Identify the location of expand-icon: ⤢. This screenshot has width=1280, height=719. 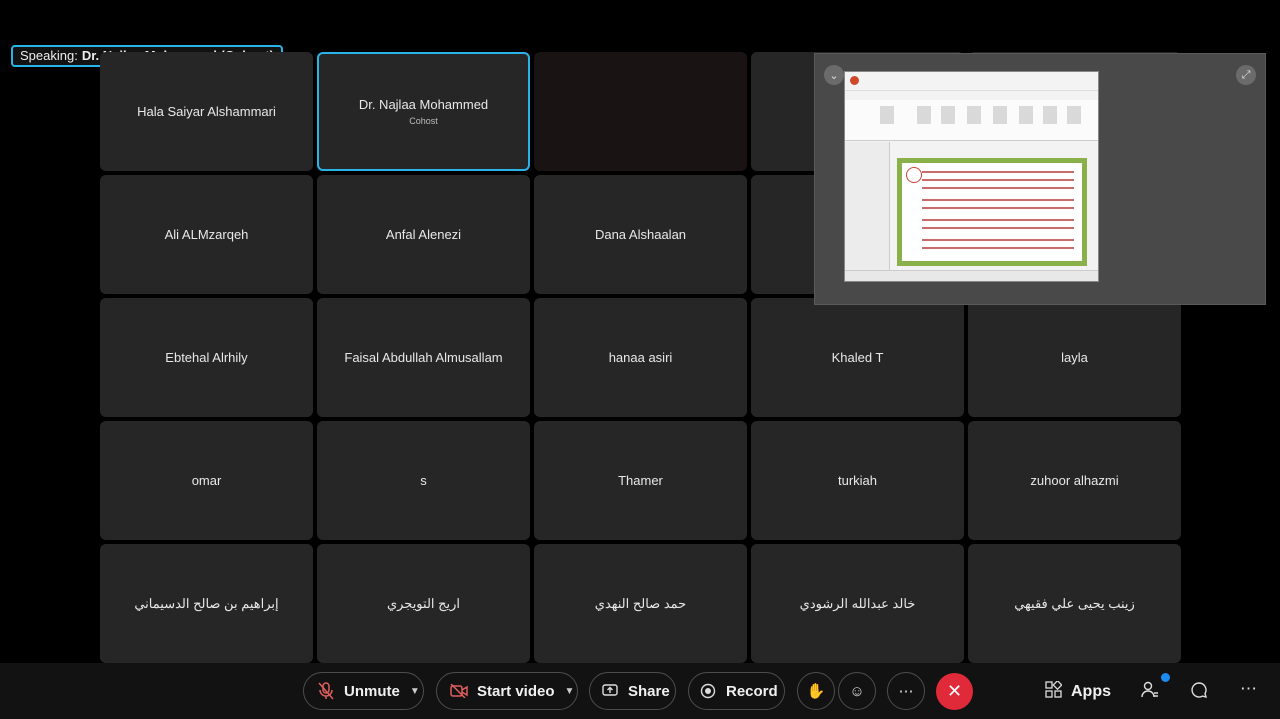
(1246, 75).